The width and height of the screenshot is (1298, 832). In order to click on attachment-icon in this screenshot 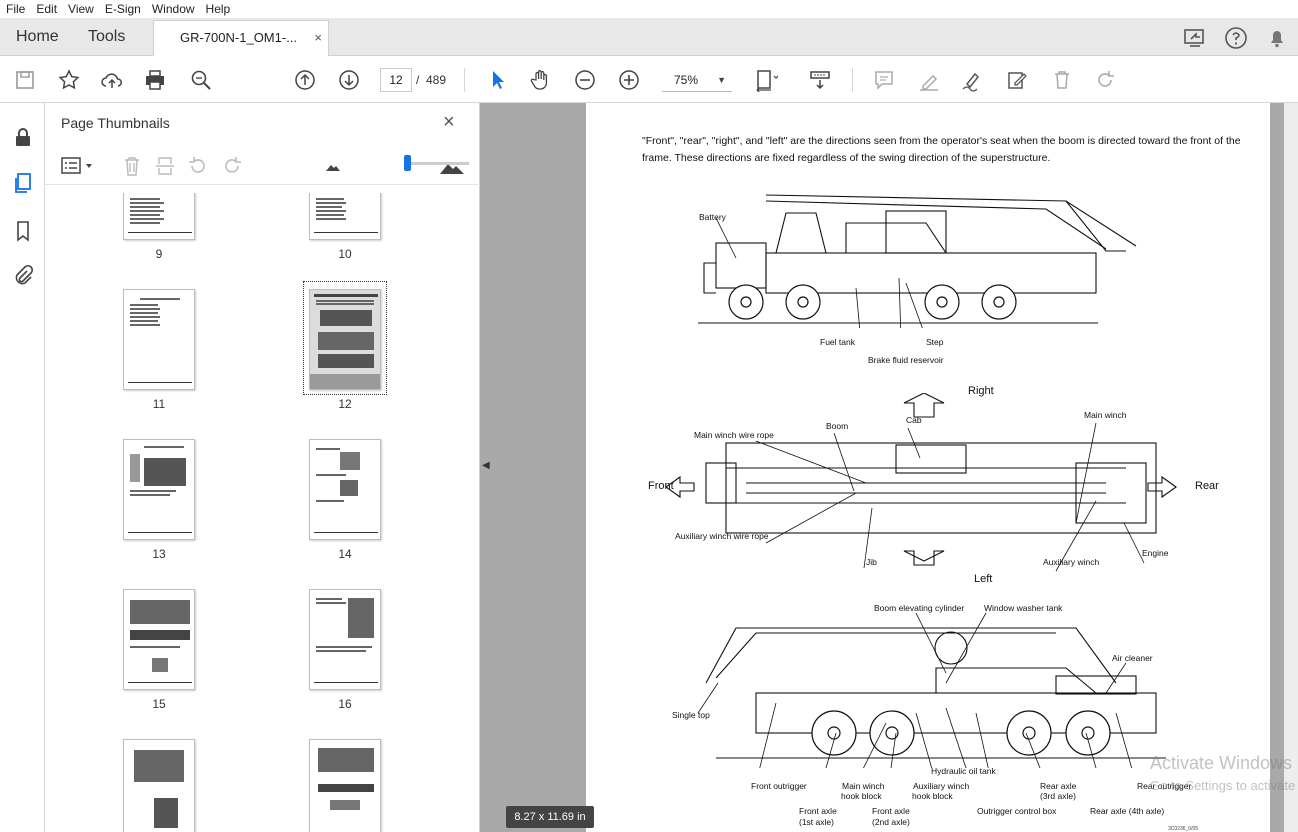, I will do `click(23, 276)`.